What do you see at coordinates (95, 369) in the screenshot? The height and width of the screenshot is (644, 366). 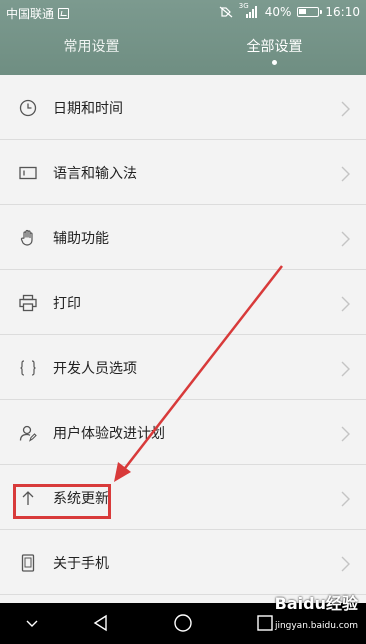 I see `settings-item-label: 开发人员选项` at bounding box center [95, 369].